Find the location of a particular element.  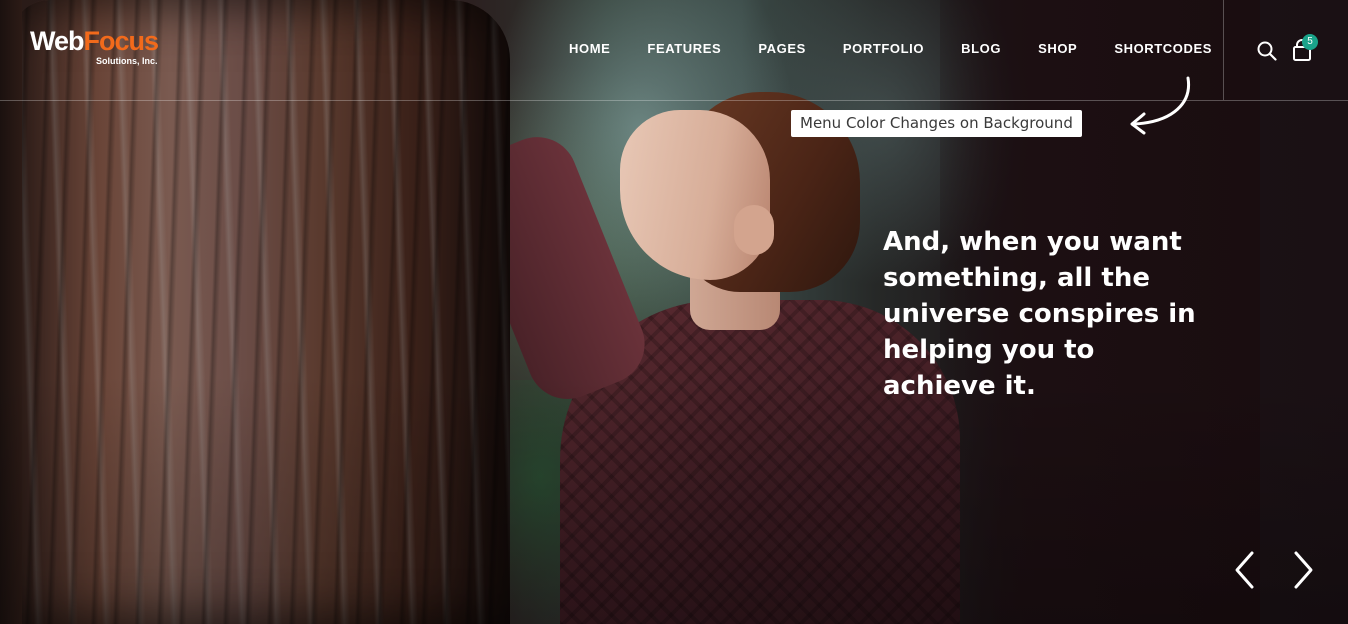

nav-item-shortcodes: SHORTCODES is located at coordinates (1160, 49).